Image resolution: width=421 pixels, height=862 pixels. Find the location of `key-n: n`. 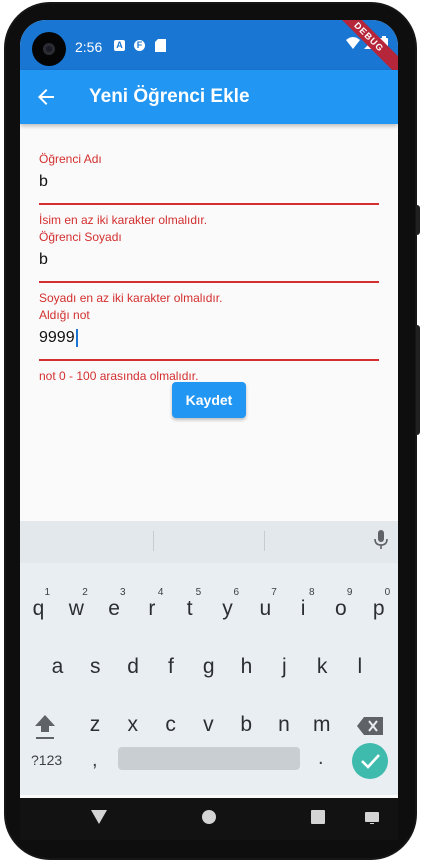

key-n: n is located at coordinates (284, 725).